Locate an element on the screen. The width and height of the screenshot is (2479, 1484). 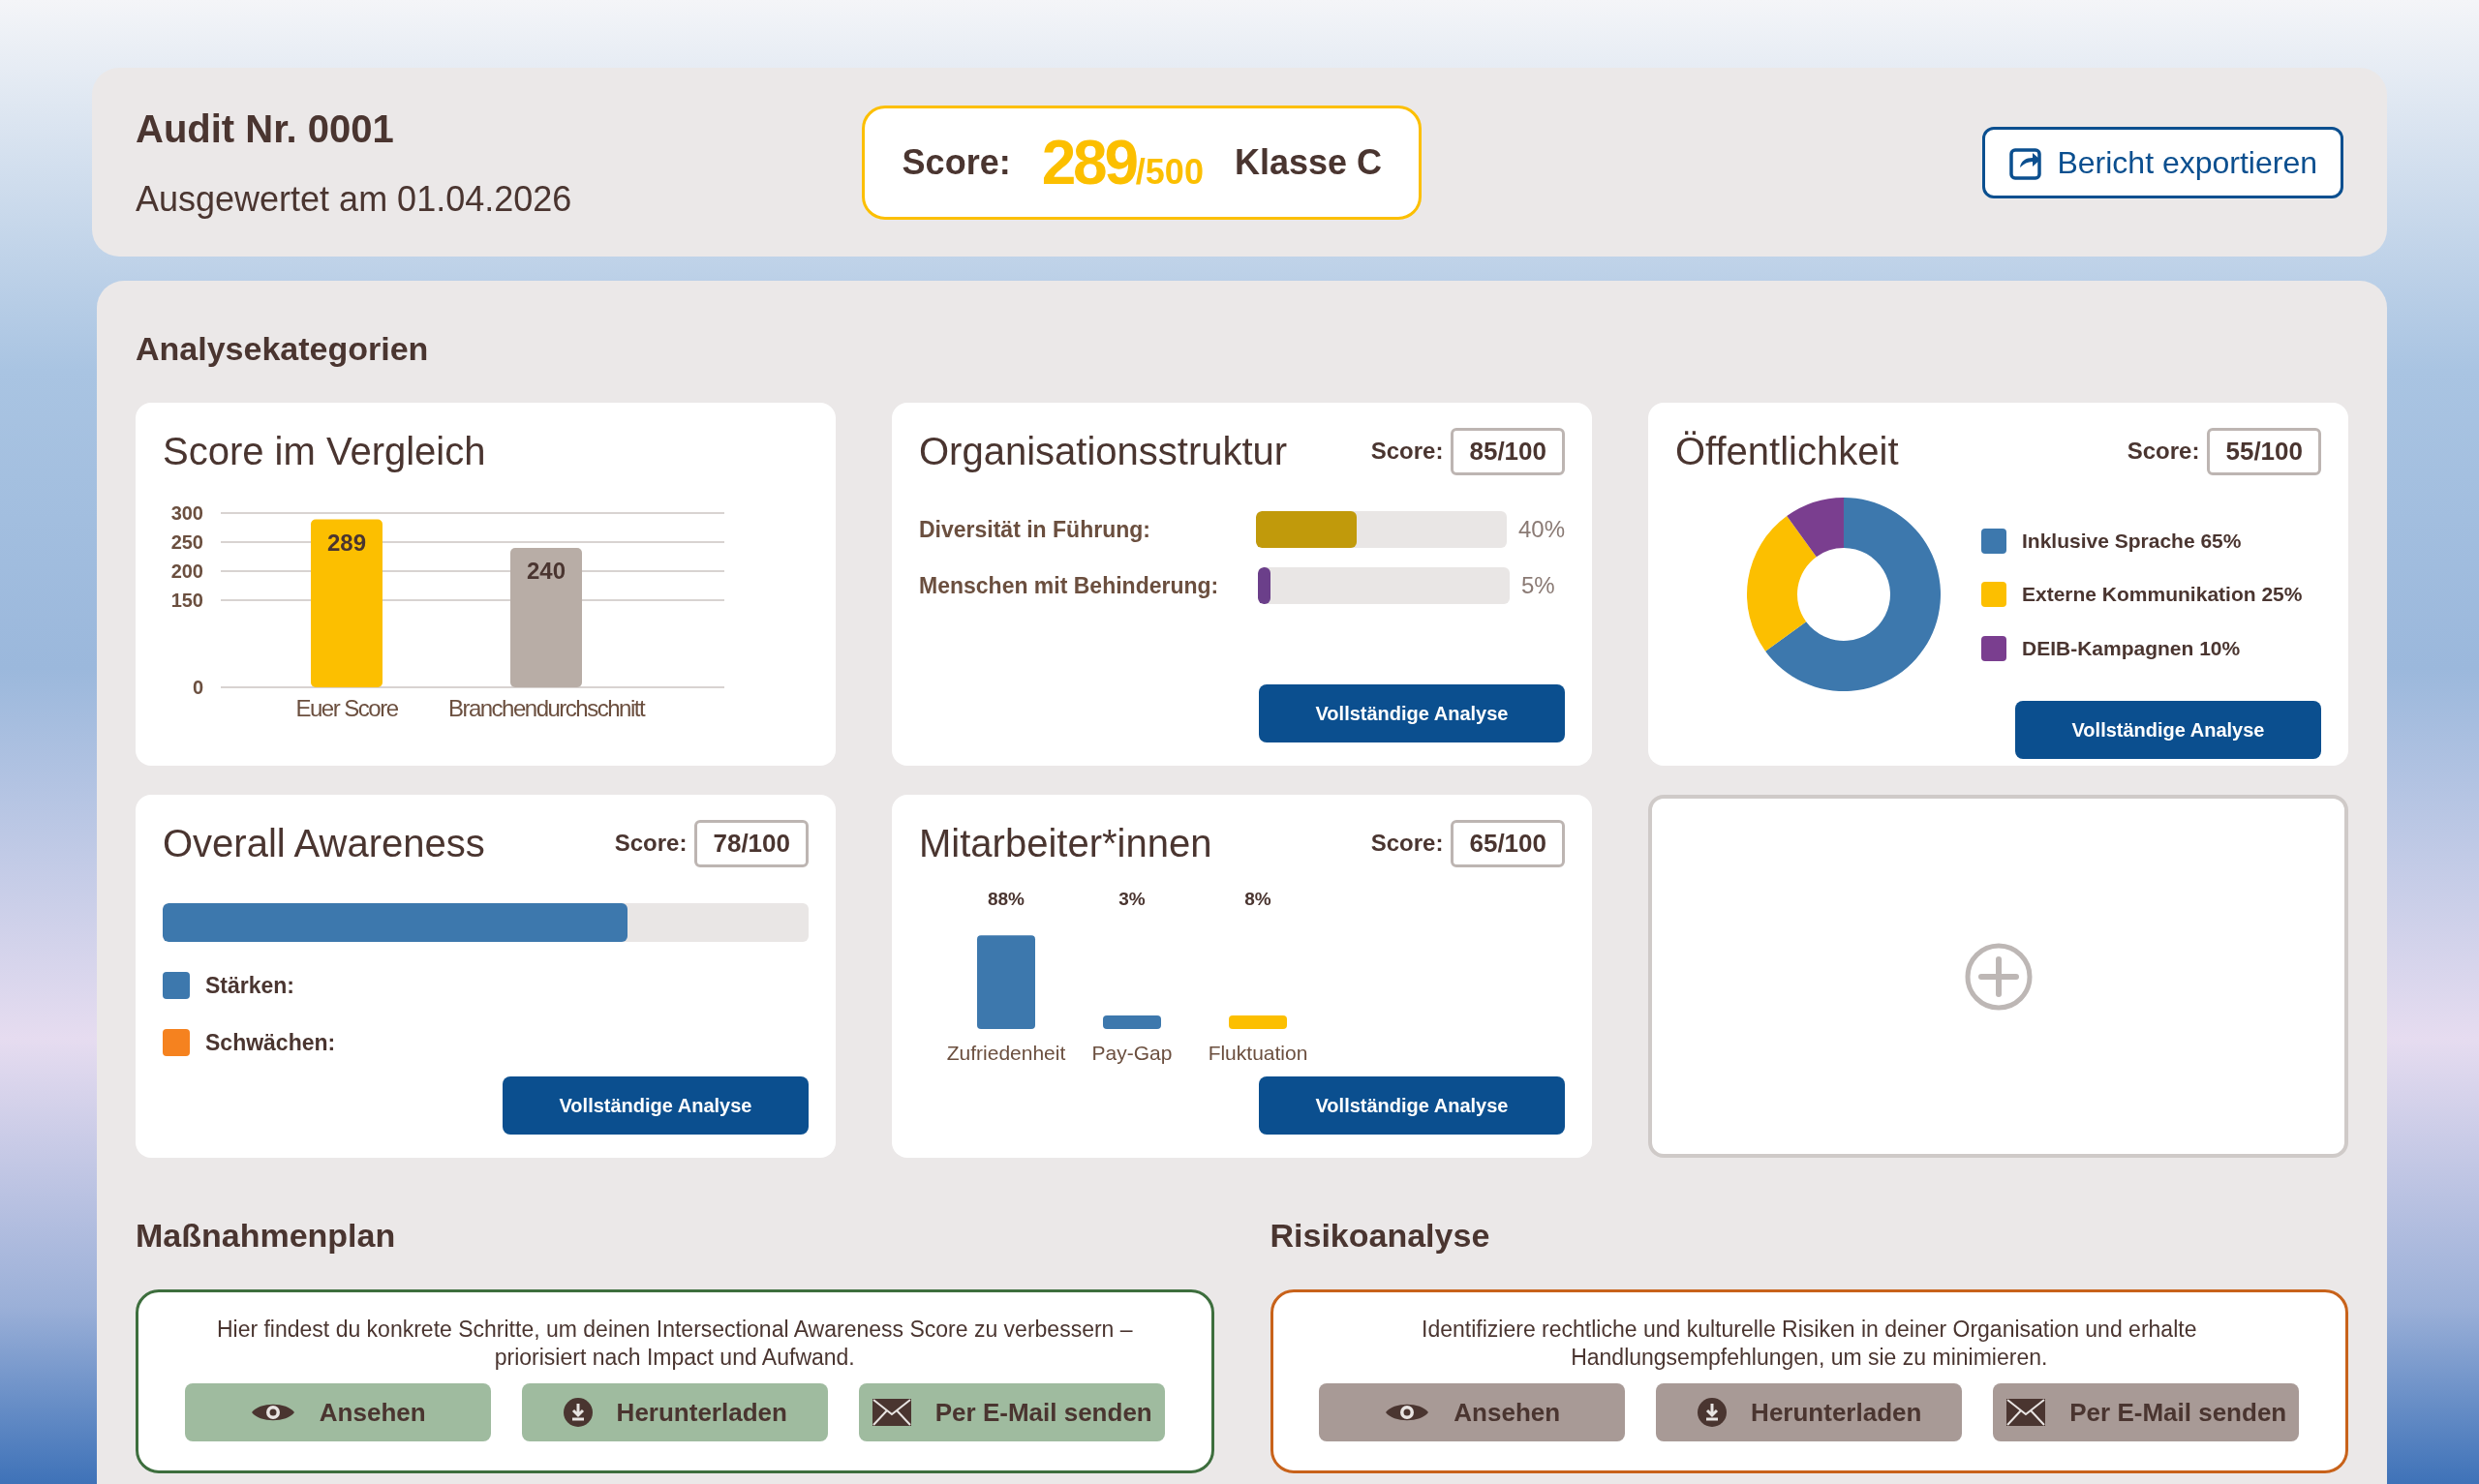
axis-tick-label: 150 is located at coordinates (186, 600).